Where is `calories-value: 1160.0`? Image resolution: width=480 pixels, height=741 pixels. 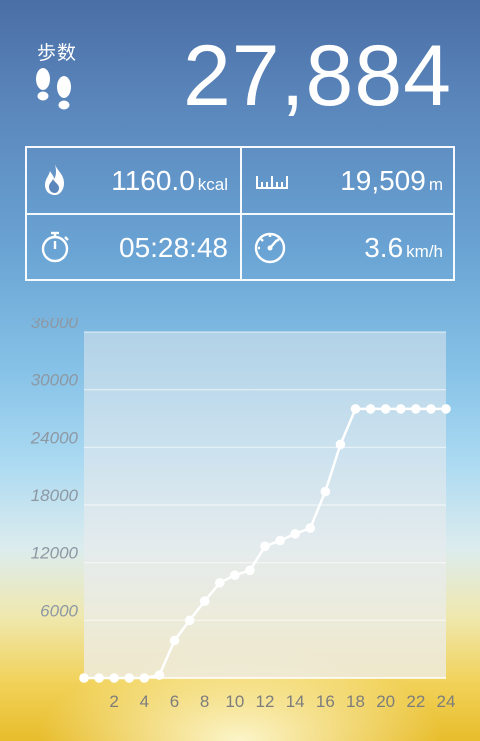 calories-value: 1160.0 is located at coordinates (153, 180).